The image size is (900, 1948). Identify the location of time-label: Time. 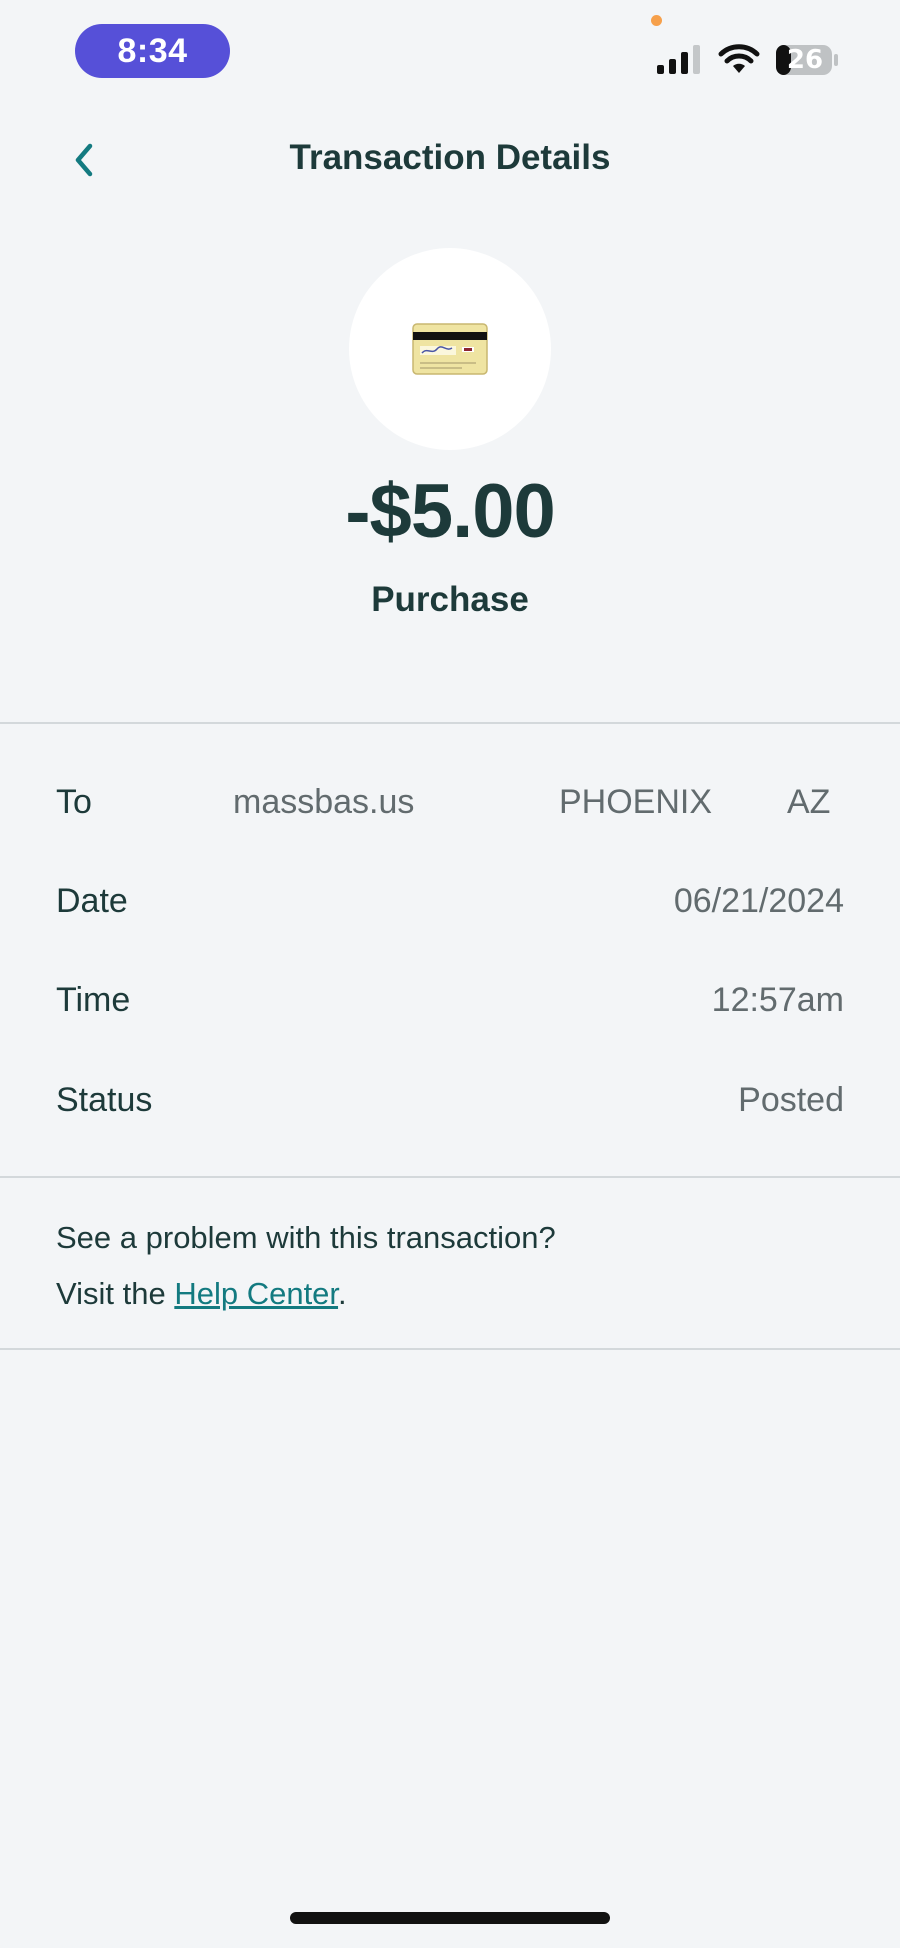
(93, 1000).